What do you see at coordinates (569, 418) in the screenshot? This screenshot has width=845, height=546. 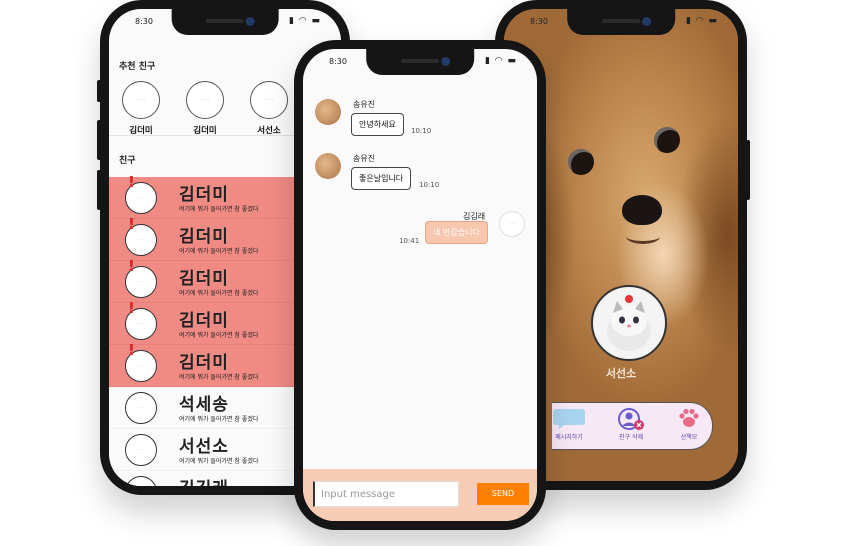 I see `chat-bubble-icon` at bounding box center [569, 418].